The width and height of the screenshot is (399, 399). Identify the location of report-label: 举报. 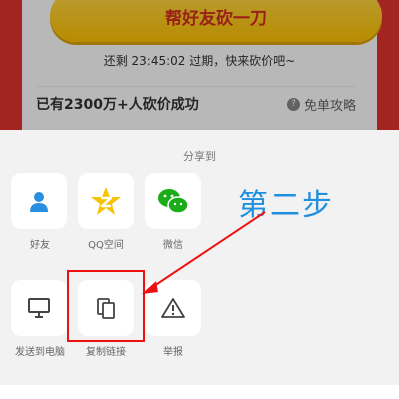
(173, 352).